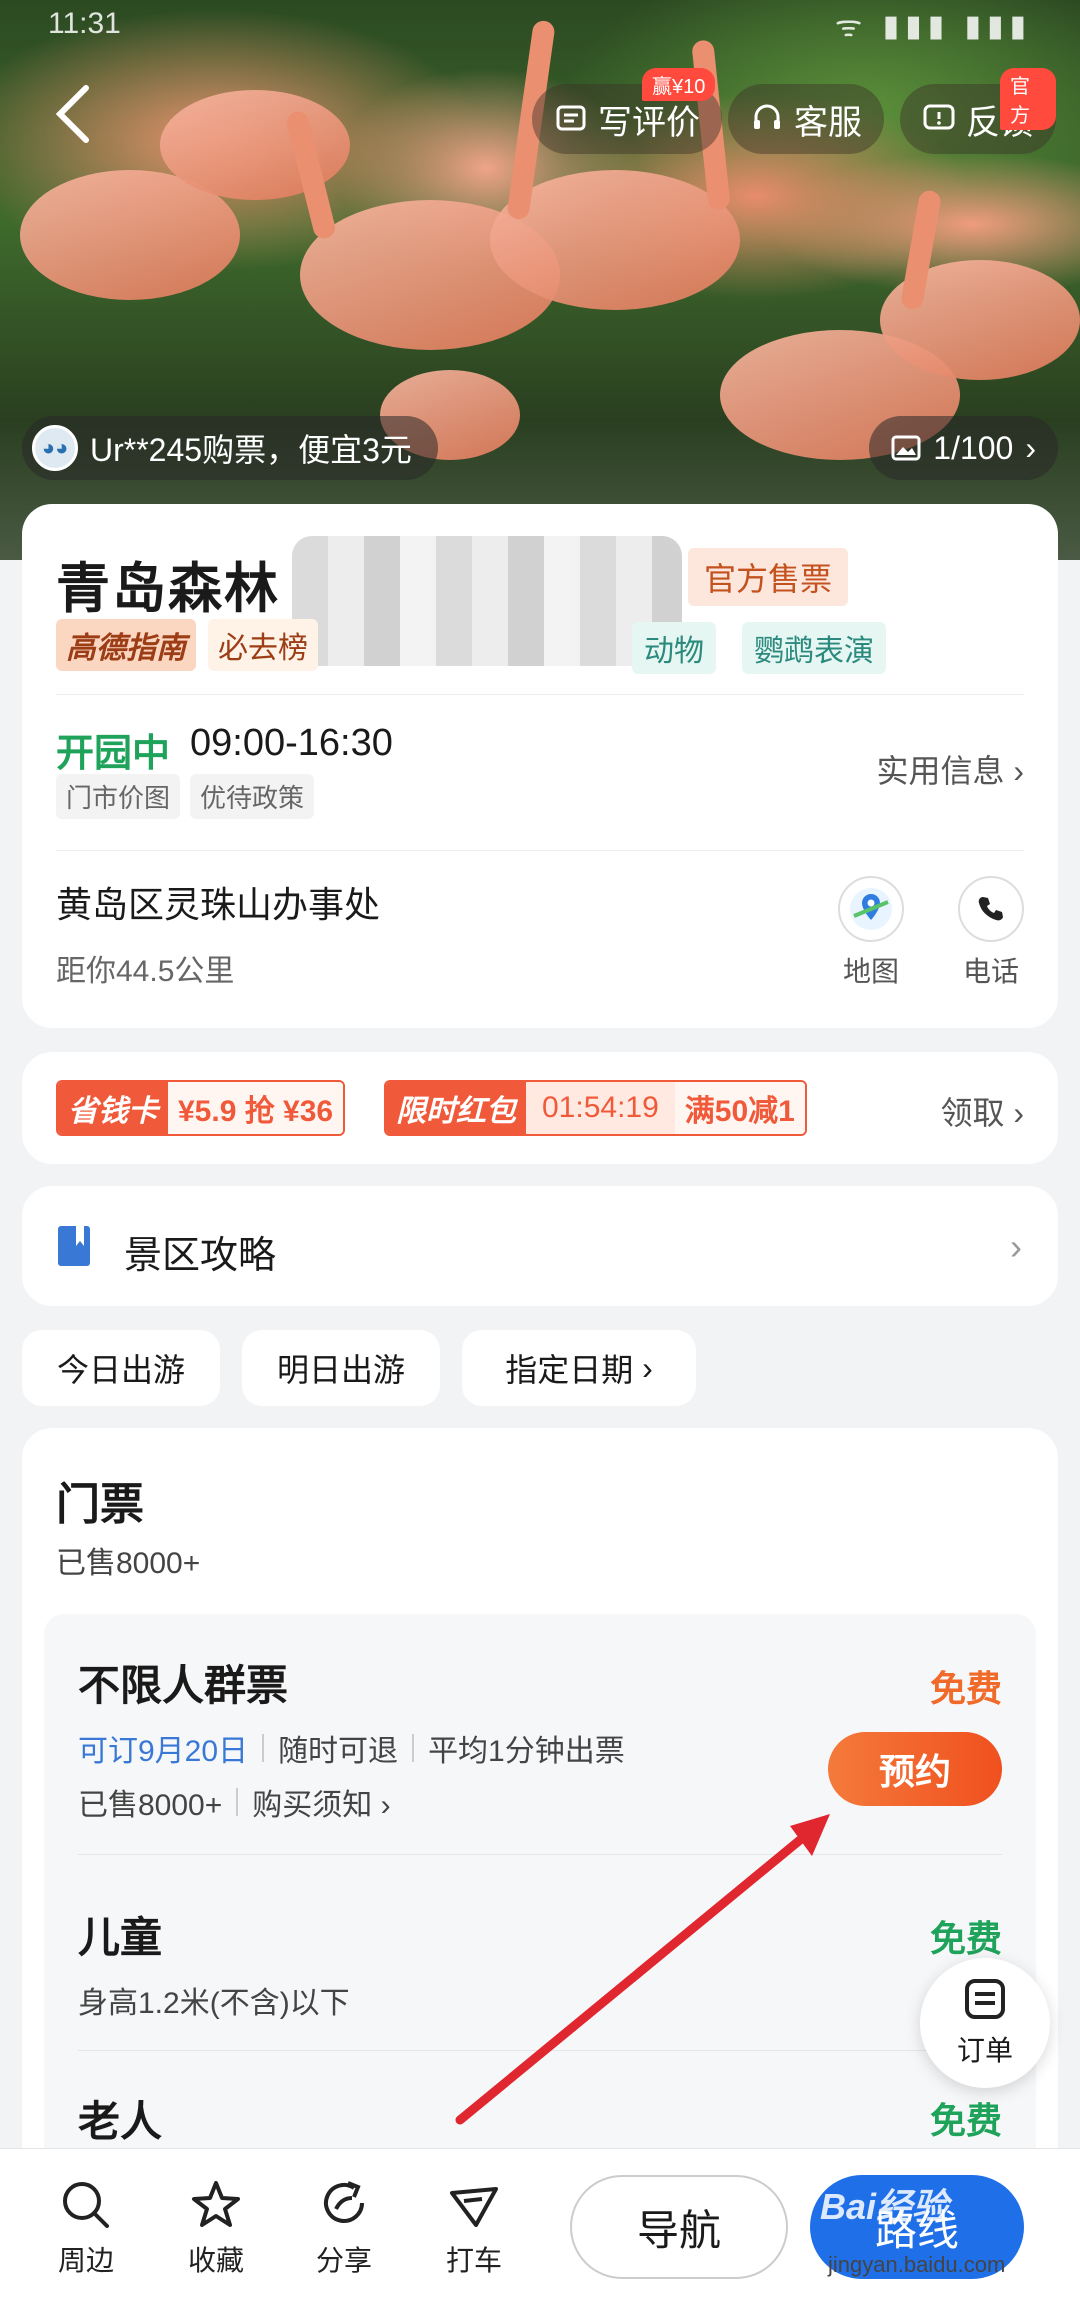 This screenshot has width=1080, height=2303. Describe the element at coordinates (540, 24) in the screenshot. I see `status-bar: 11:31 ᯤ ▮▮▮ ▮▮▮` at that location.